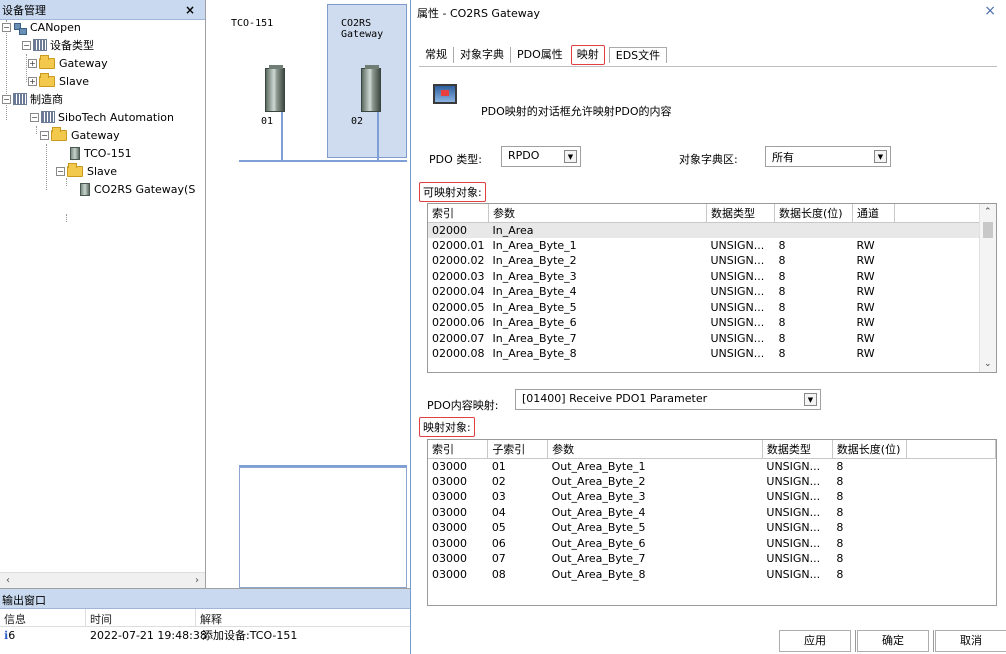 The width and height of the screenshot is (1006, 654). I want to click on cell-access: RW, so click(865, 338).